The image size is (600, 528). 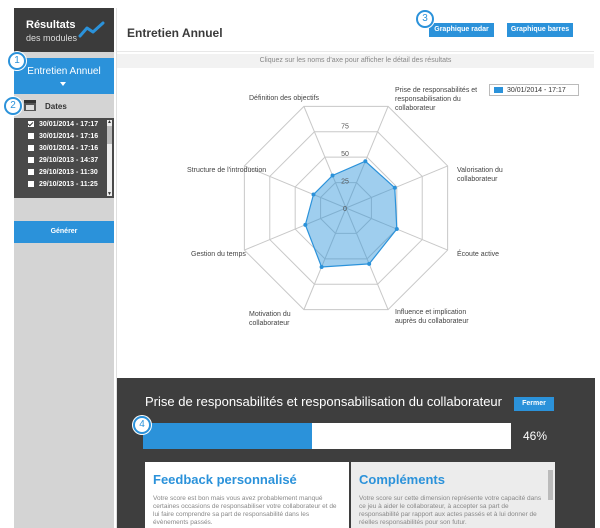 I want to click on date-label: 29/10/2013 - 14:37, so click(x=69, y=160).